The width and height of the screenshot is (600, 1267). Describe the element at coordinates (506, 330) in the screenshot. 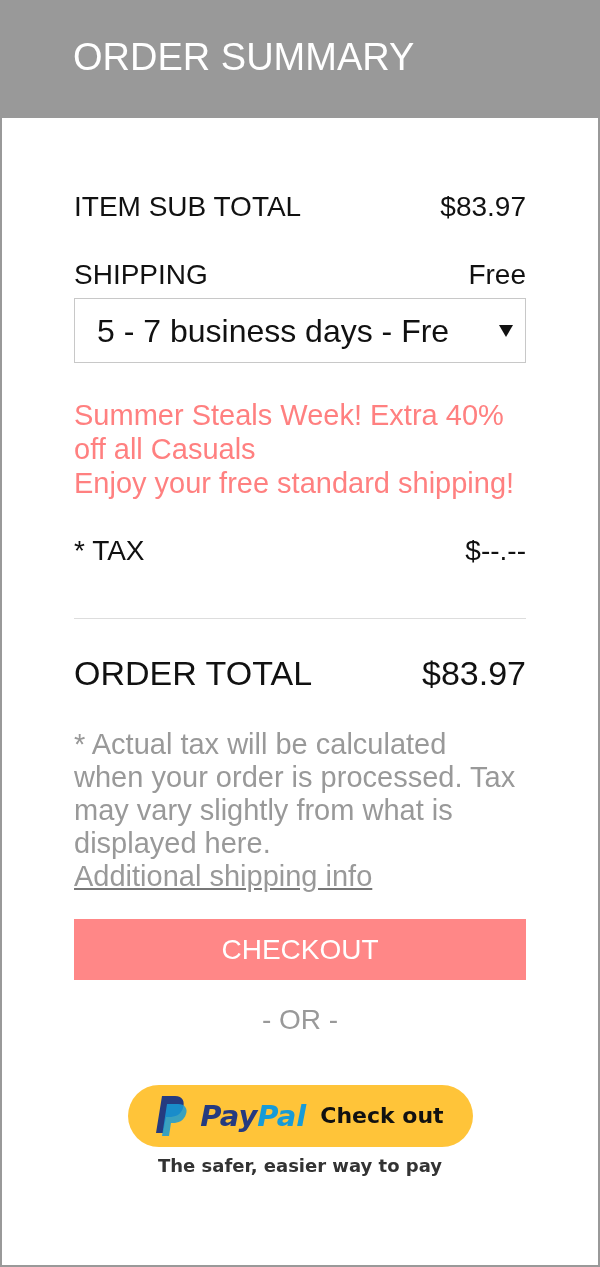

I see `caret-down-icon` at that location.